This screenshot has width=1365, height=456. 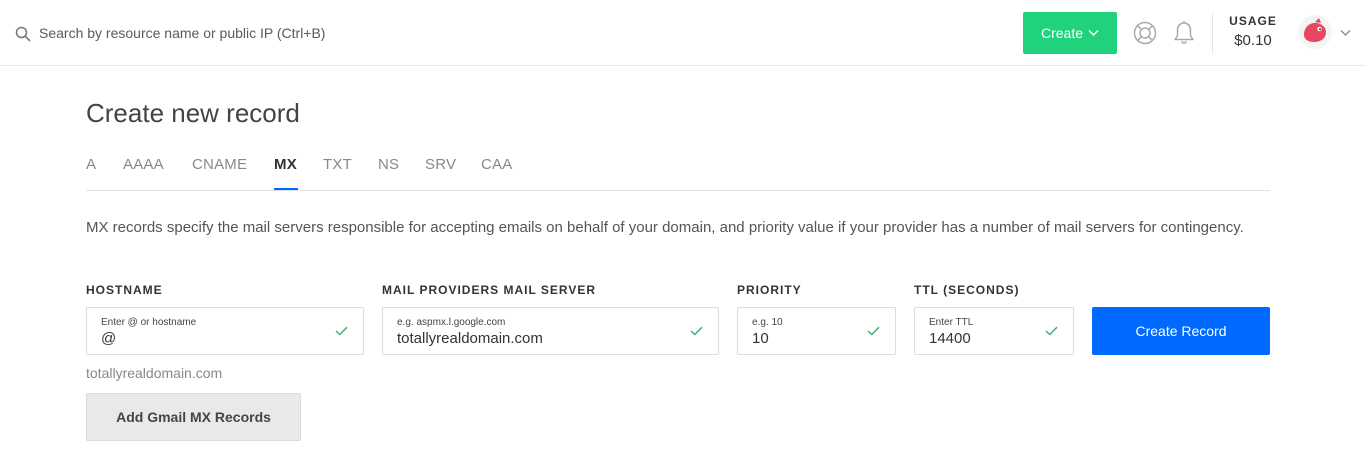 What do you see at coordinates (1253, 21) in the screenshot?
I see `usage-label: USAGE` at bounding box center [1253, 21].